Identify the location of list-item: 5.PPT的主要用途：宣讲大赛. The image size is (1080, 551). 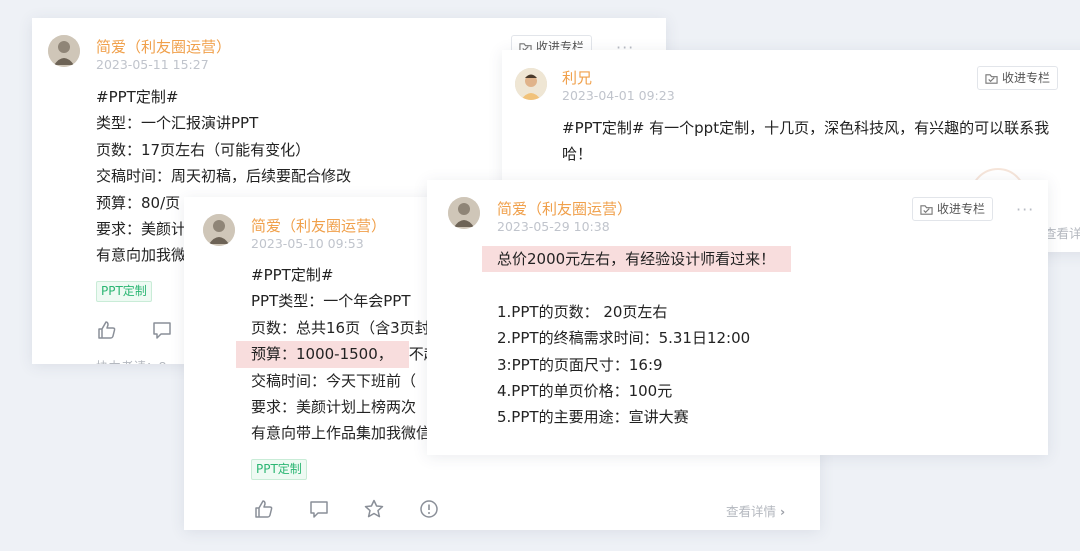
(593, 417).